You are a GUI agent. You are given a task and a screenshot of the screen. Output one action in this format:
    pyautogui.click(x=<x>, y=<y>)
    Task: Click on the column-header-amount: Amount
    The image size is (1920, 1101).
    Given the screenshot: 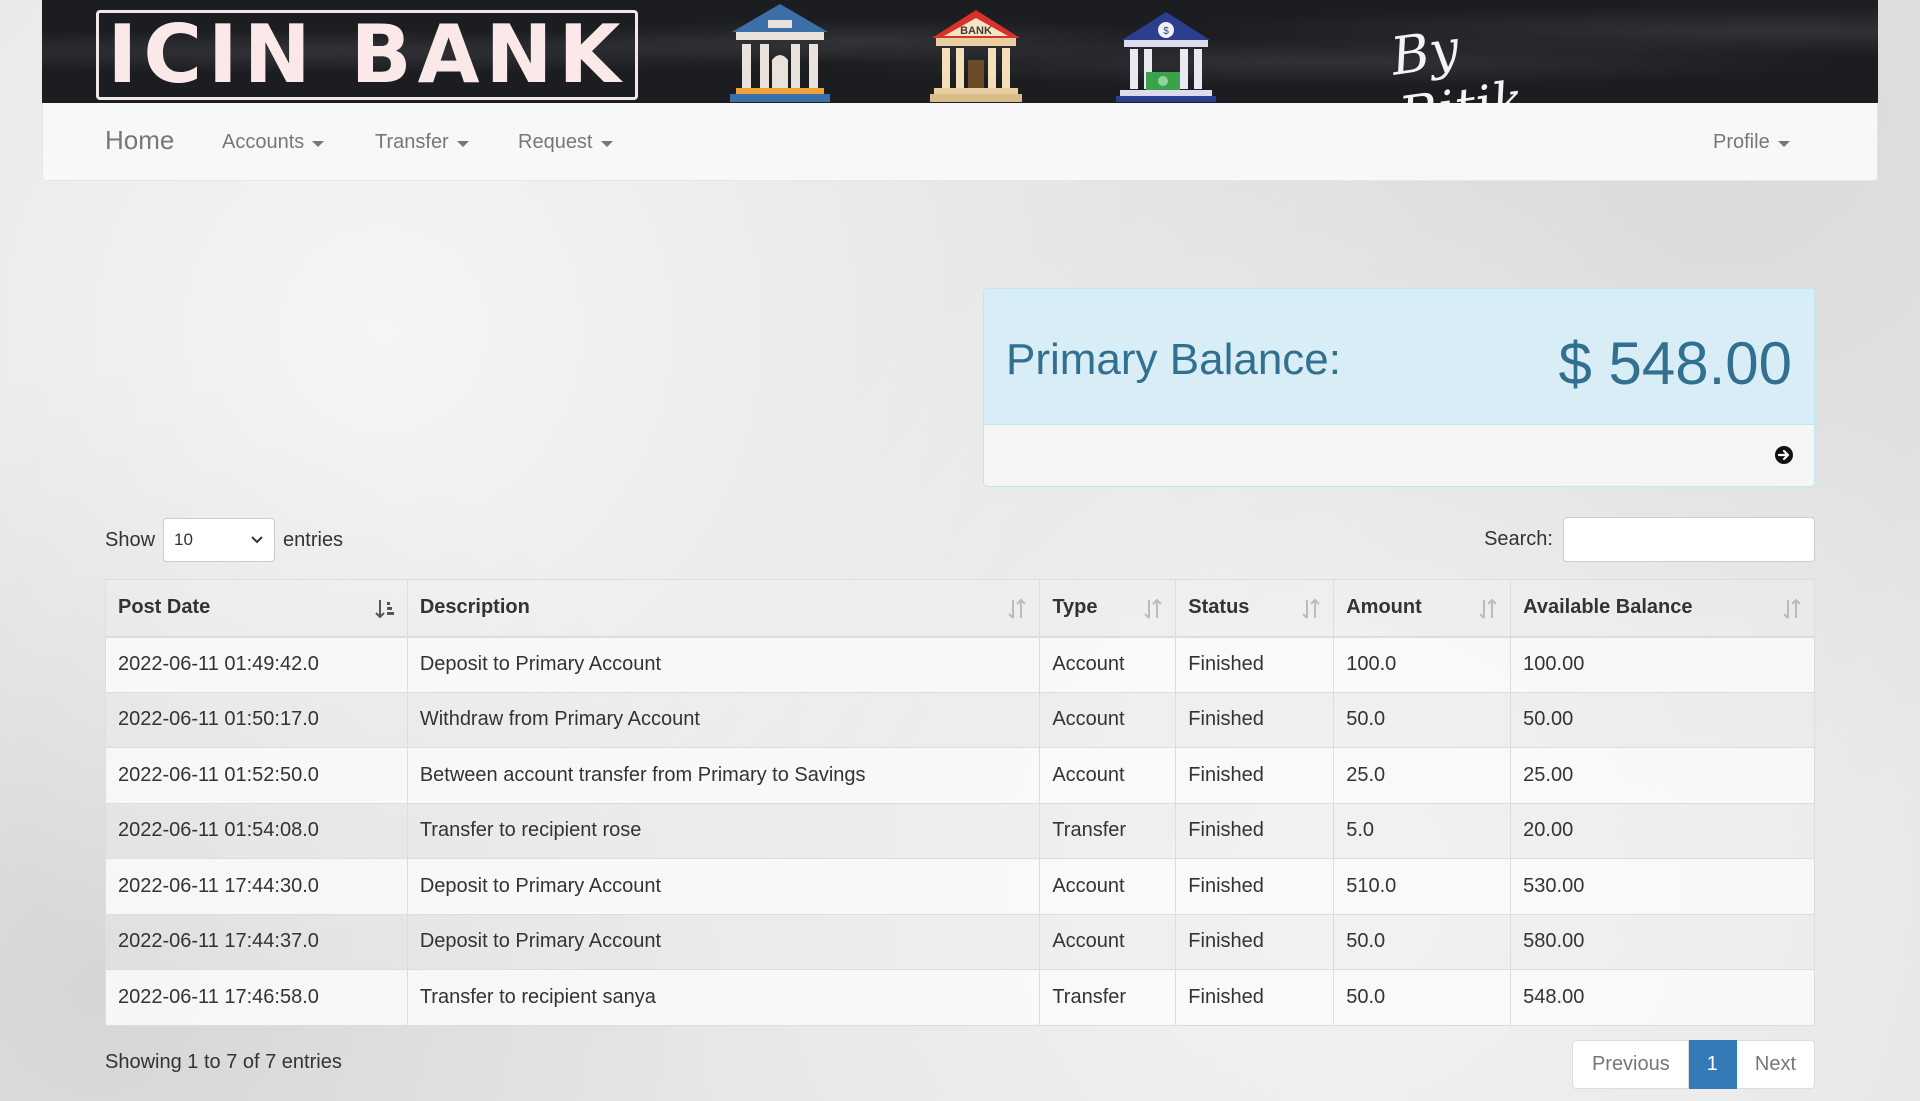 What is the action you would take?
    pyautogui.click(x=1422, y=608)
    